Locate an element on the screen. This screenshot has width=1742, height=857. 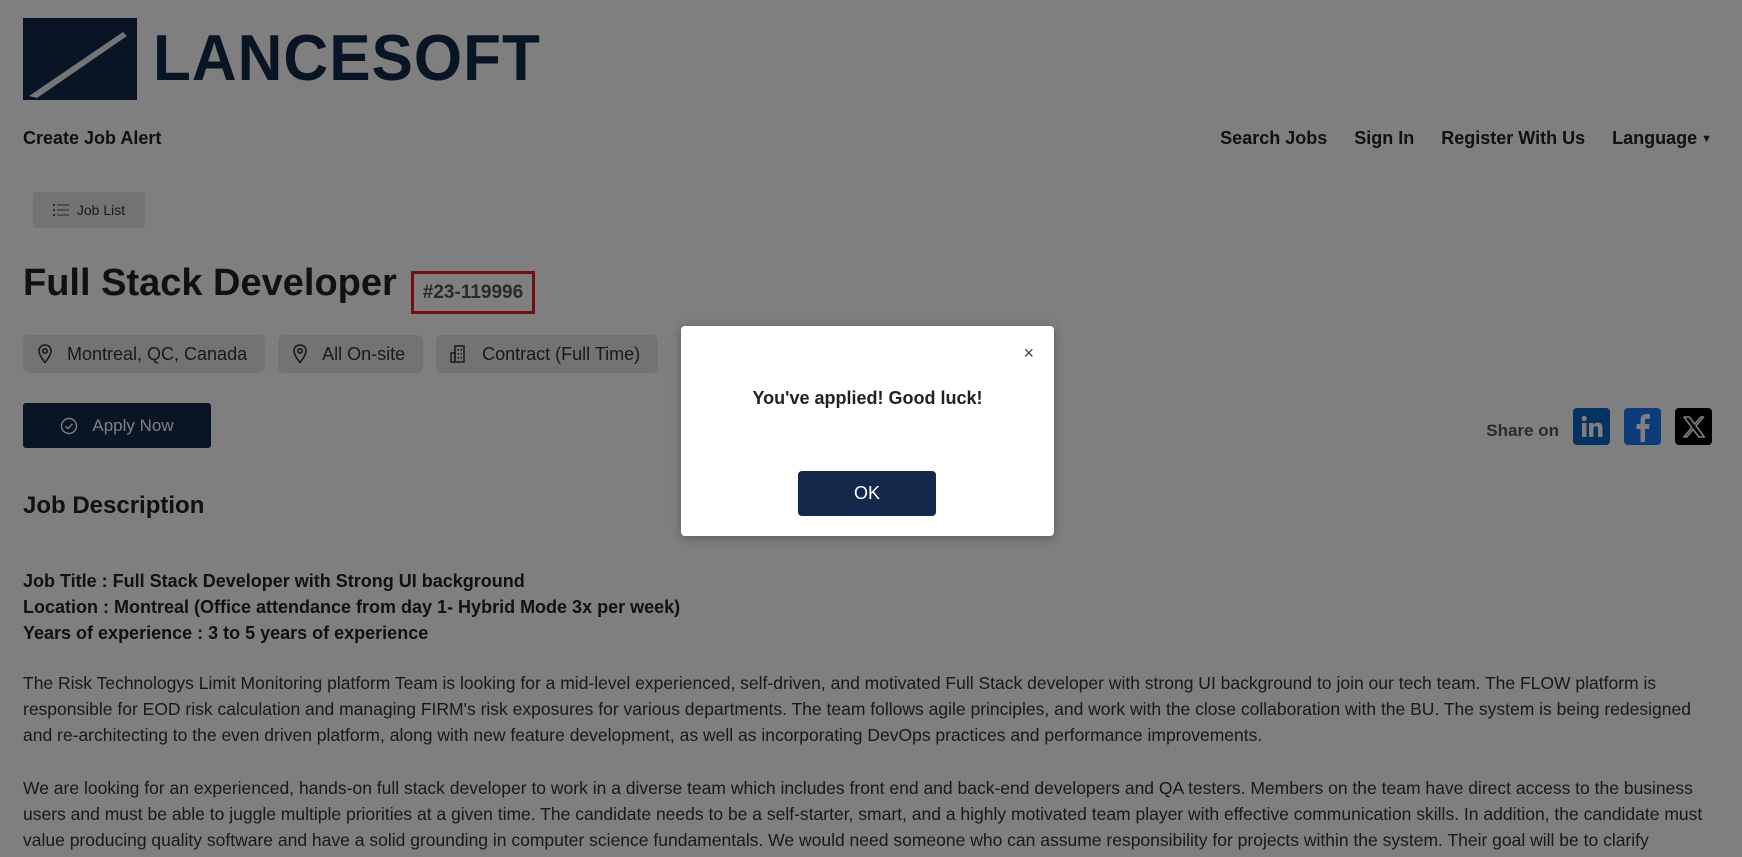
applied-dialog: × You've applied! Good luck! OK is located at coordinates (867, 431).